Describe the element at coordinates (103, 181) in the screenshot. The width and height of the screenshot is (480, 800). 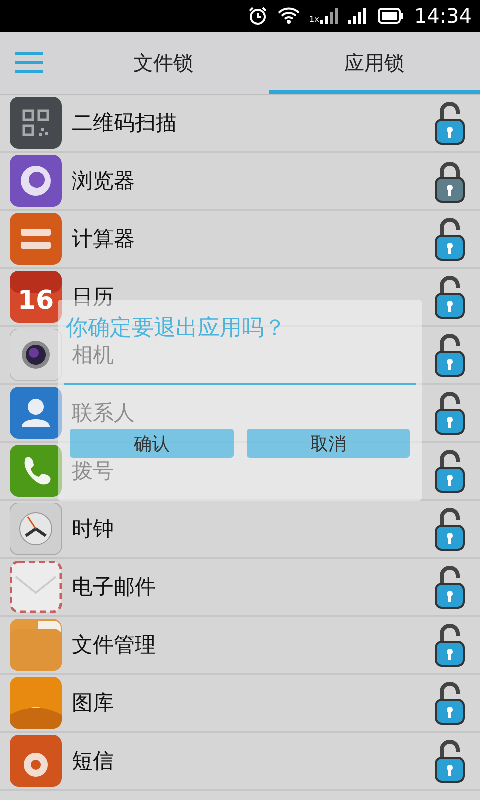
I see `app-name: 浏览器` at that location.